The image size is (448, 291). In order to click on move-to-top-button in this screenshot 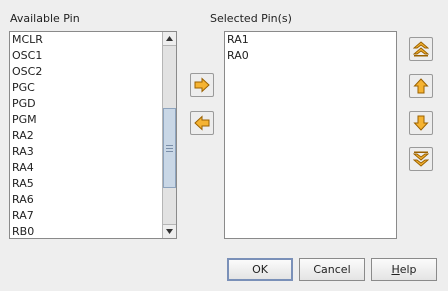, I will do `click(421, 49)`.